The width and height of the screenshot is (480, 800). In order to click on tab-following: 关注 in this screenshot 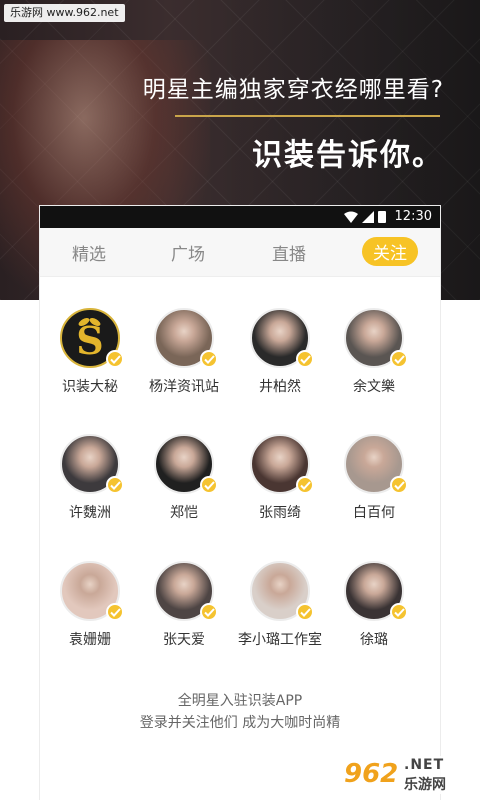, I will do `click(390, 251)`.